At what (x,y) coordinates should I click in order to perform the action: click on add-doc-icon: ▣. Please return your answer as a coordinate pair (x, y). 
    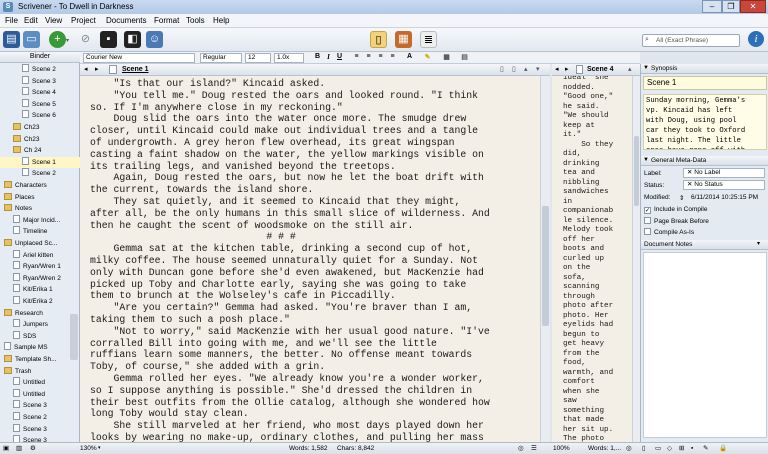
    Looking at the image, I should click on (6, 448).